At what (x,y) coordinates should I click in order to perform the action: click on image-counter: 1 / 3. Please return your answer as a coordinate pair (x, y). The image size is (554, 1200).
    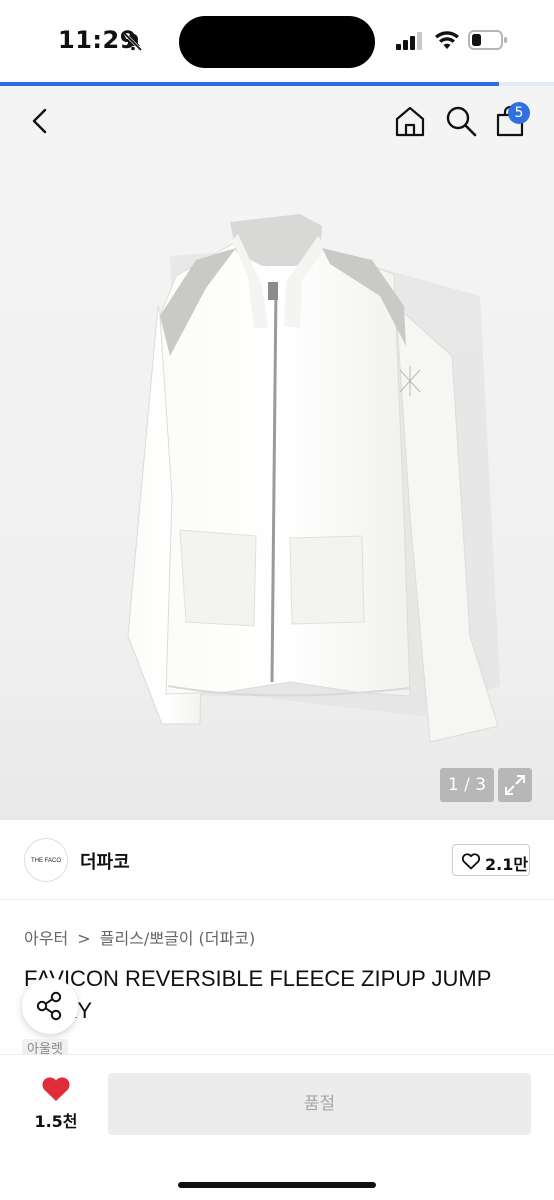
    Looking at the image, I should click on (467, 785).